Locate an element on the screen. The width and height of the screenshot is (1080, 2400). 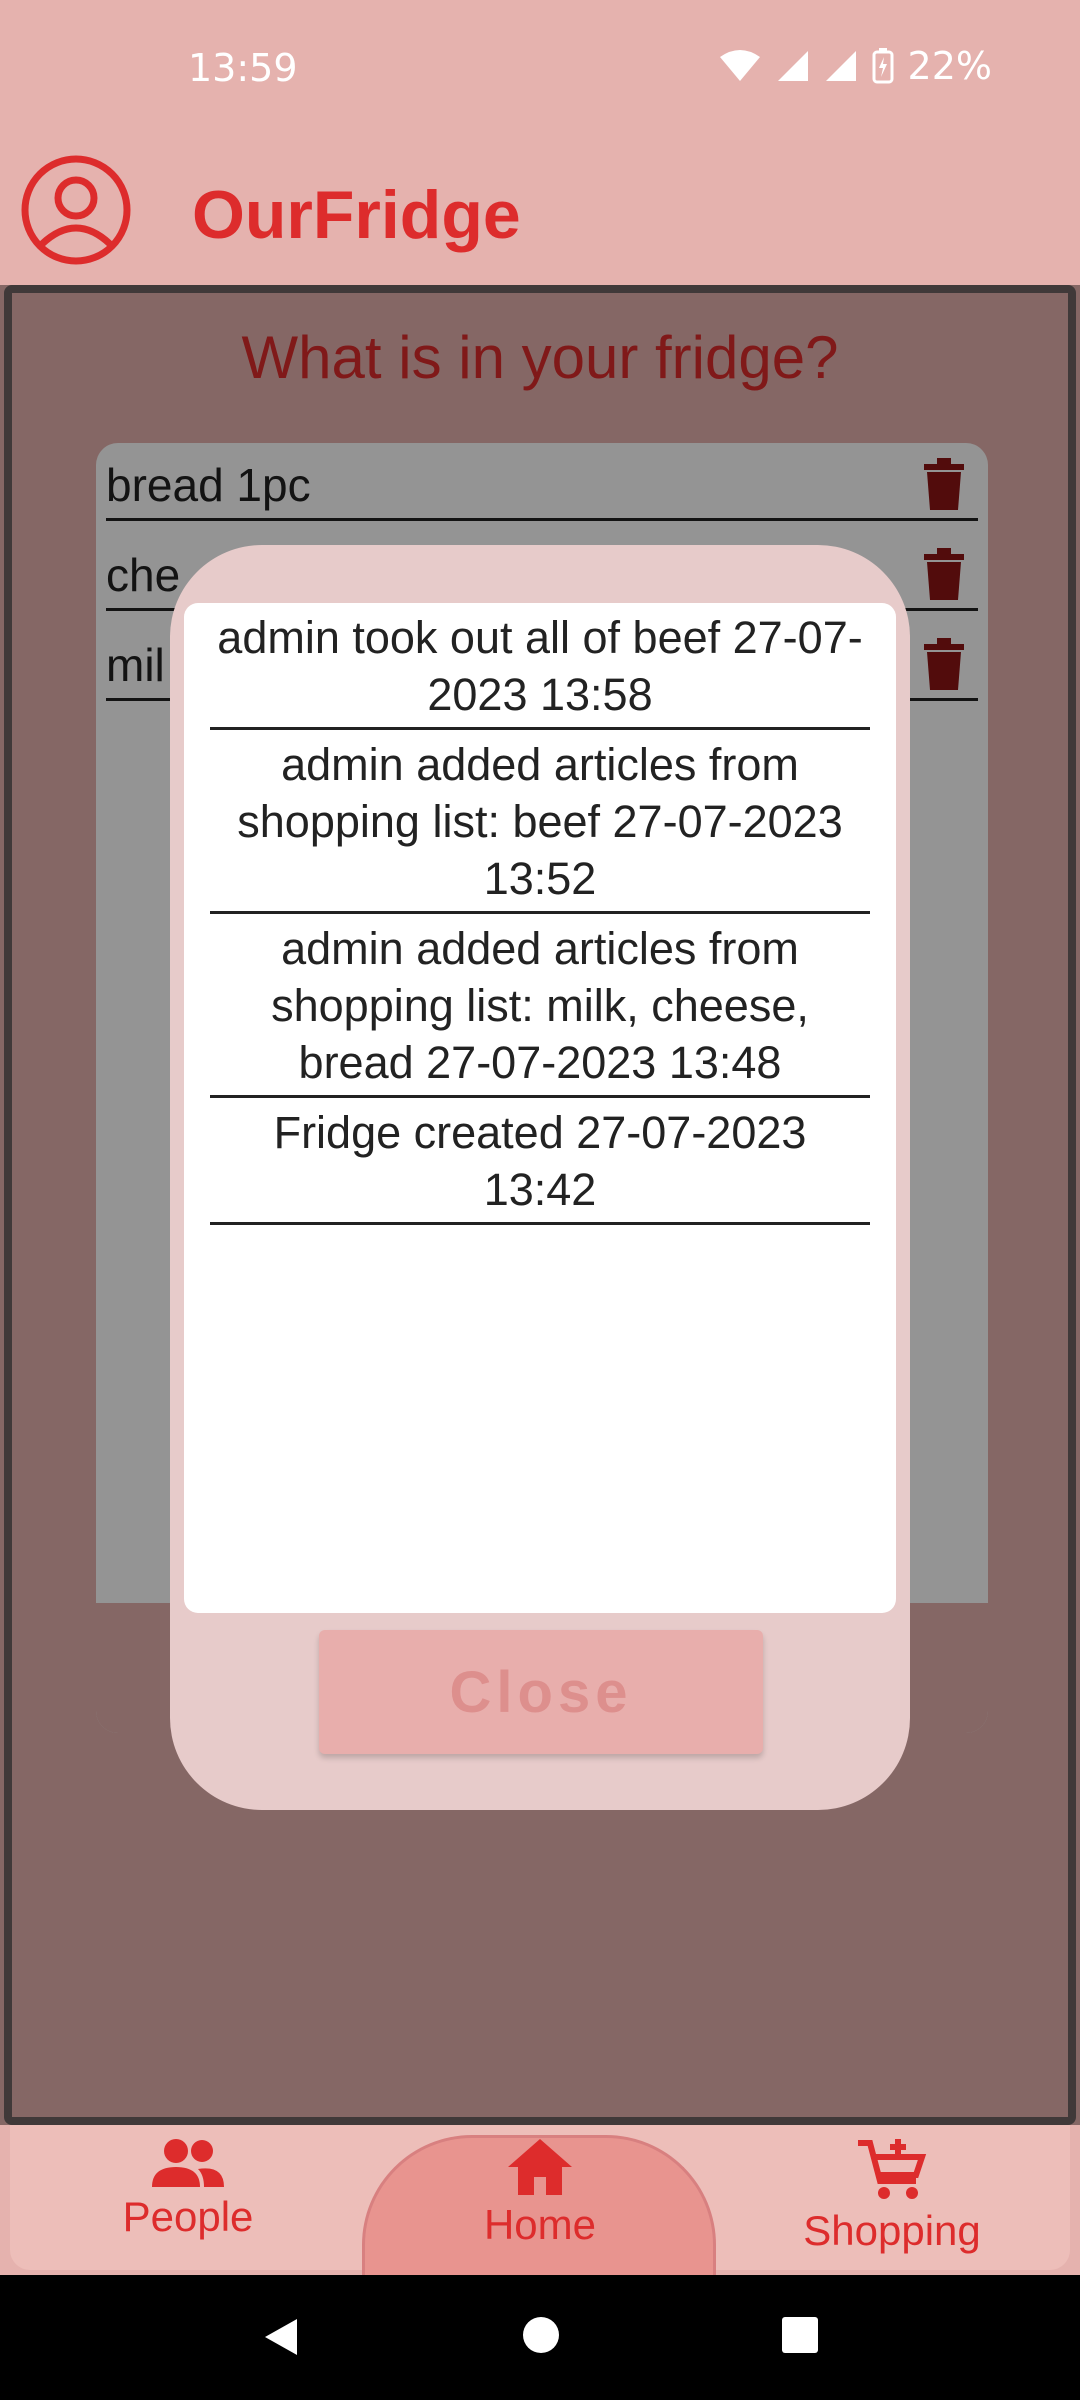
nav-item-home: Home is located at coordinates (540, 2193).